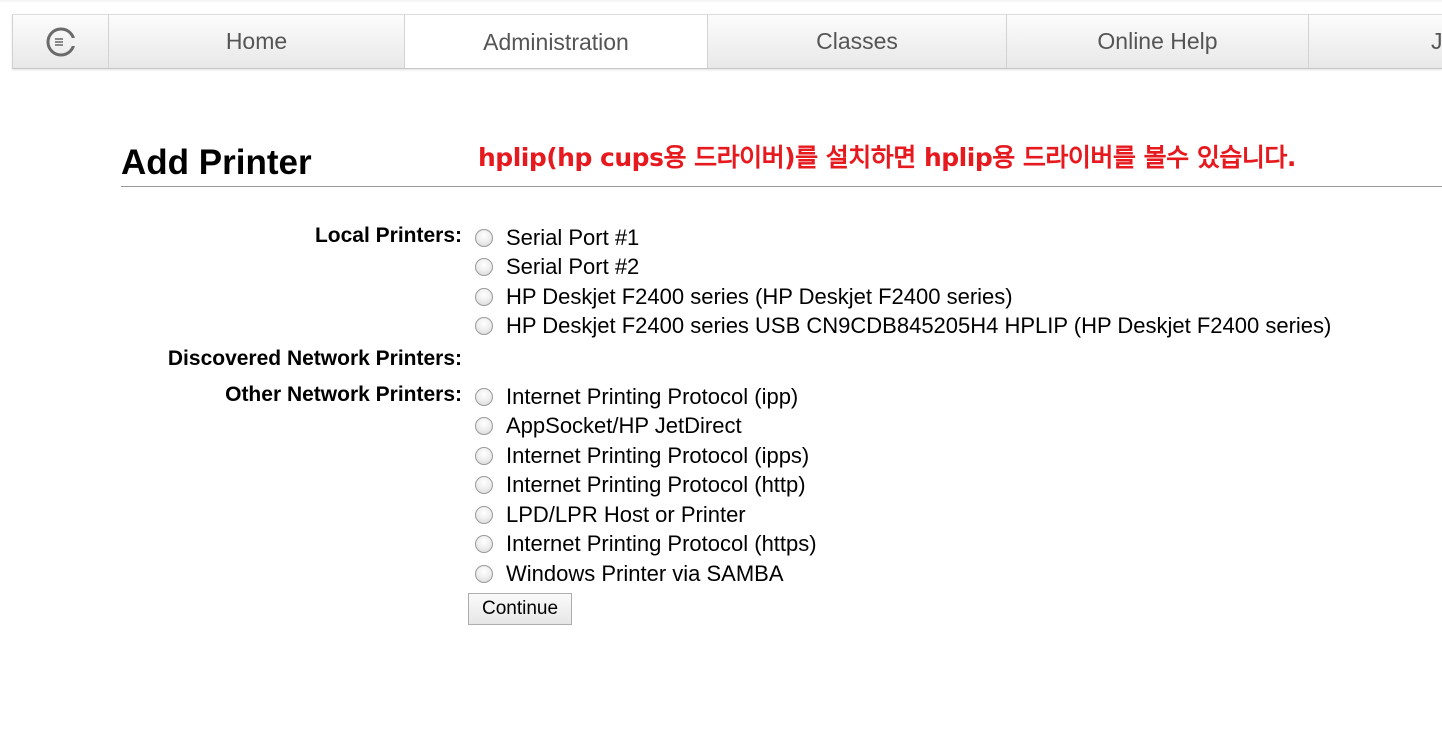 The height and width of the screenshot is (745, 1442). What do you see at coordinates (1375, 41) in the screenshot?
I see `tab-jobs: J` at bounding box center [1375, 41].